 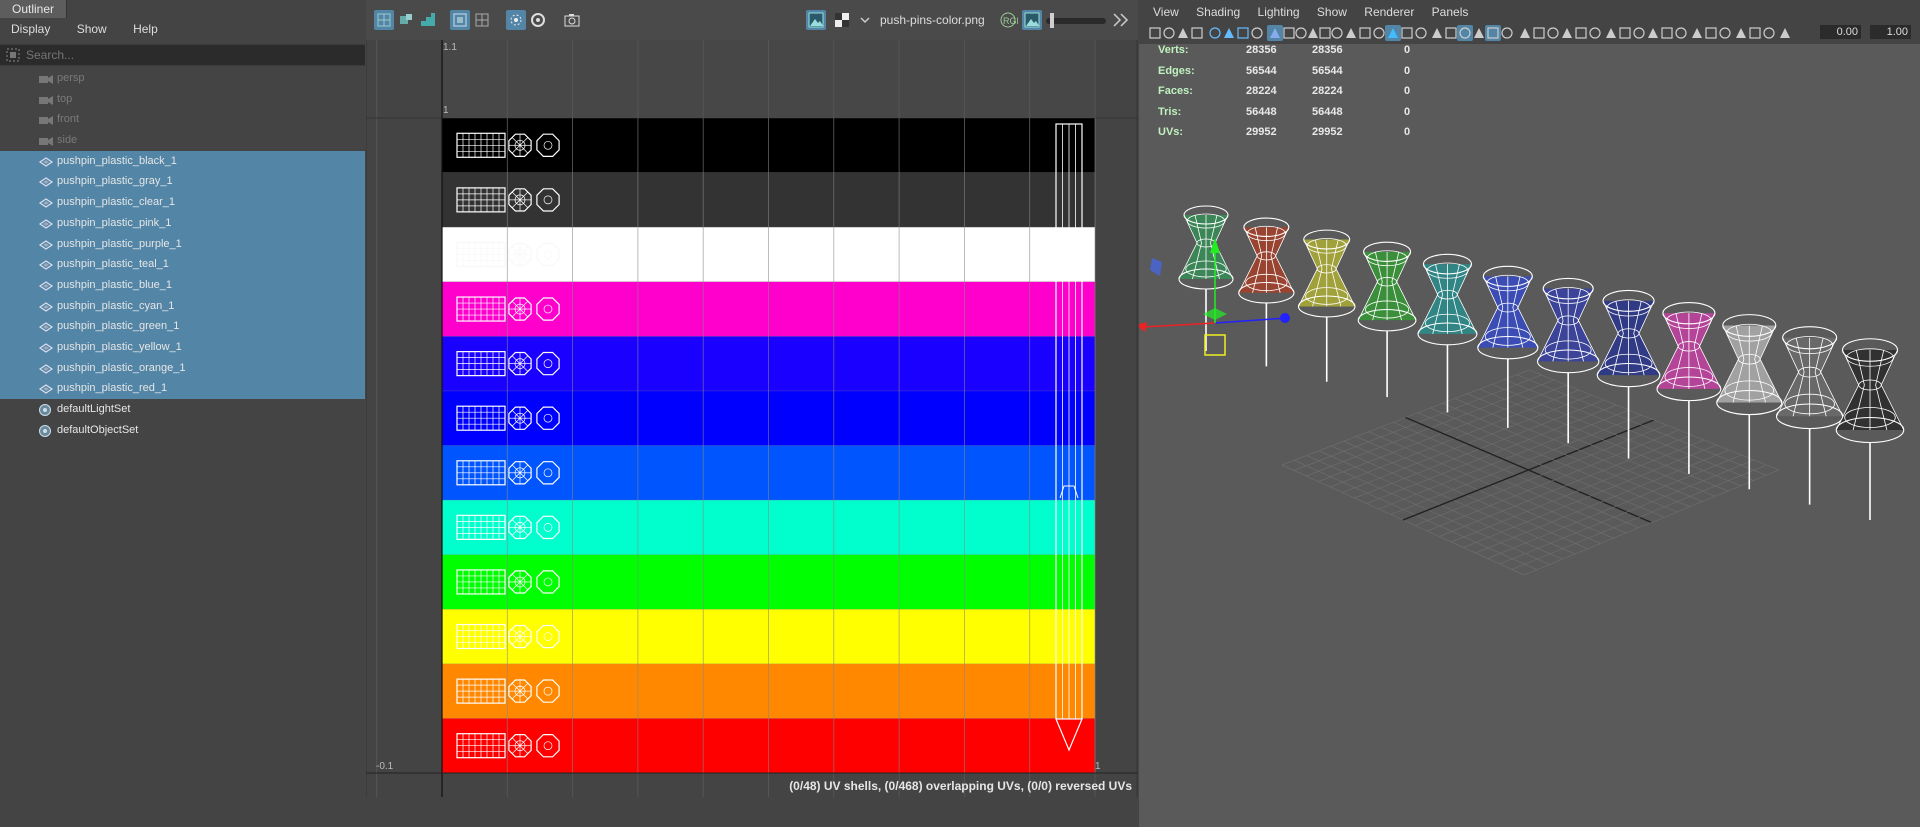 I want to click on menu-panels: Panels, so click(x=1450, y=12).